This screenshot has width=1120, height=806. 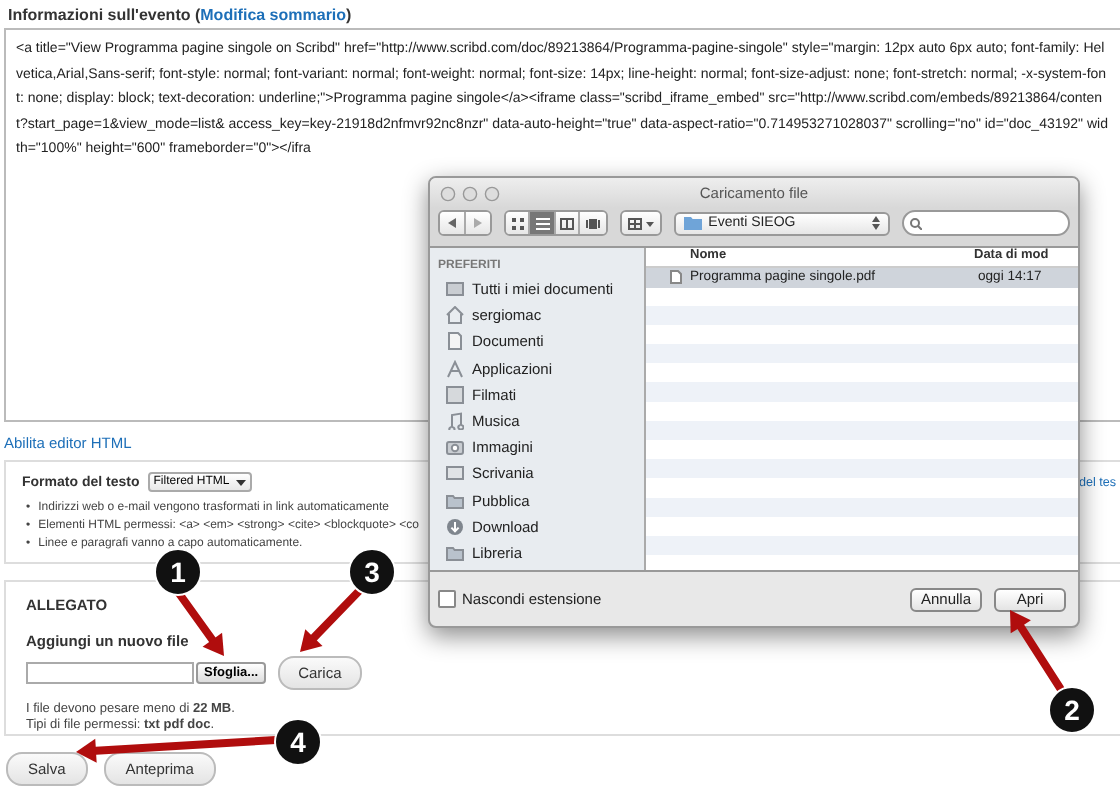 I want to click on back-button, so click(x=453, y=223).